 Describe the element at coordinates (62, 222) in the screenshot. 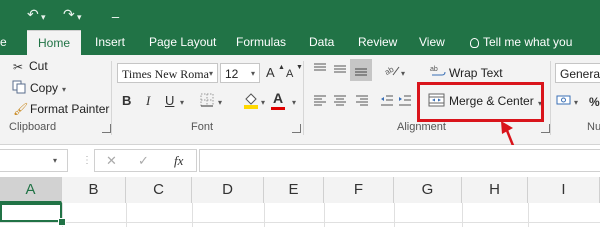

I see `fill-handle` at that location.